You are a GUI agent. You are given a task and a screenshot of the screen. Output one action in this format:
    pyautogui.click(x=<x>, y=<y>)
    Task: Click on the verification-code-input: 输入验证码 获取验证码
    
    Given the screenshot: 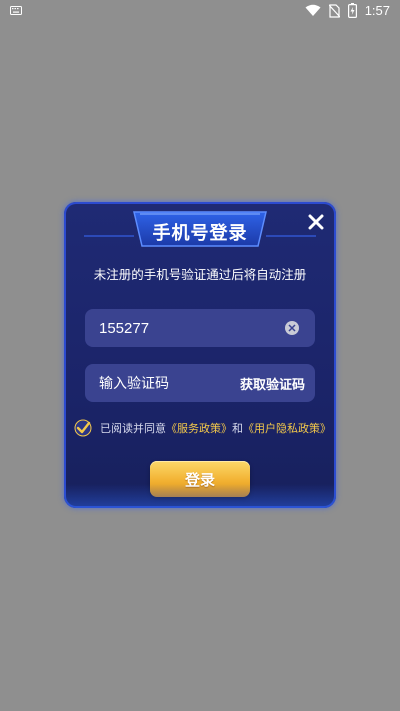 What is the action you would take?
    pyautogui.click(x=200, y=383)
    